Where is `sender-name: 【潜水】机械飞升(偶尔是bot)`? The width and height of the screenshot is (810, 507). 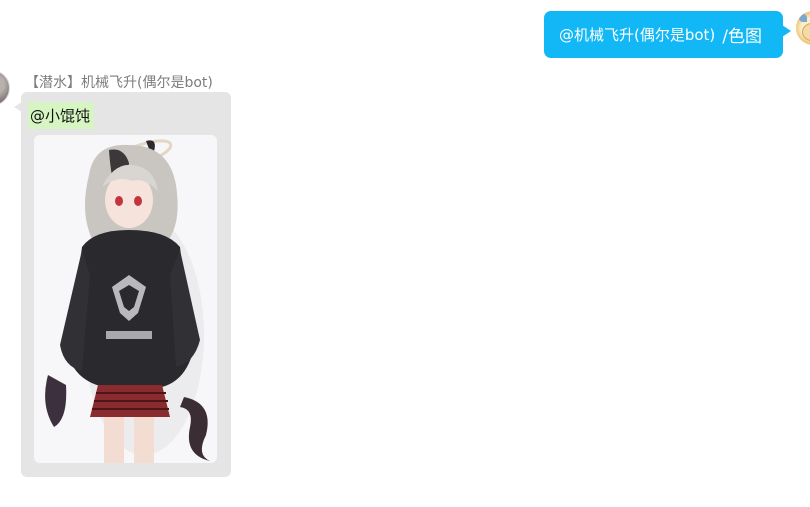
sender-name: 【潜水】机械飞升(偶尔是bot) is located at coordinates (119, 82).